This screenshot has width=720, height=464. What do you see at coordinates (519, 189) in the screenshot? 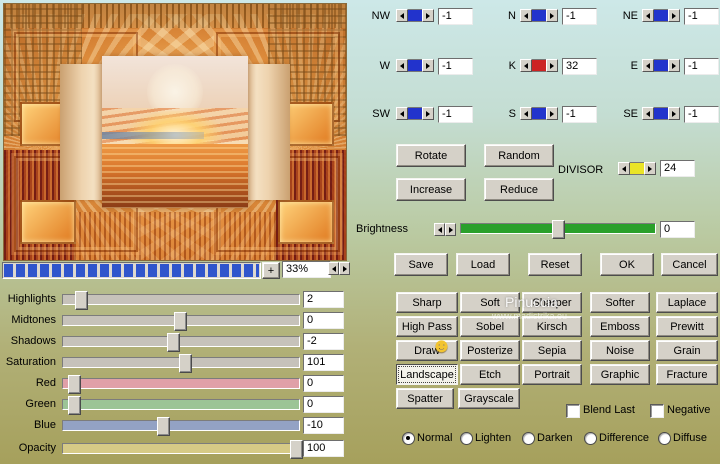
I see `reduce-button: Reduce` at bounding box center [519, 189].